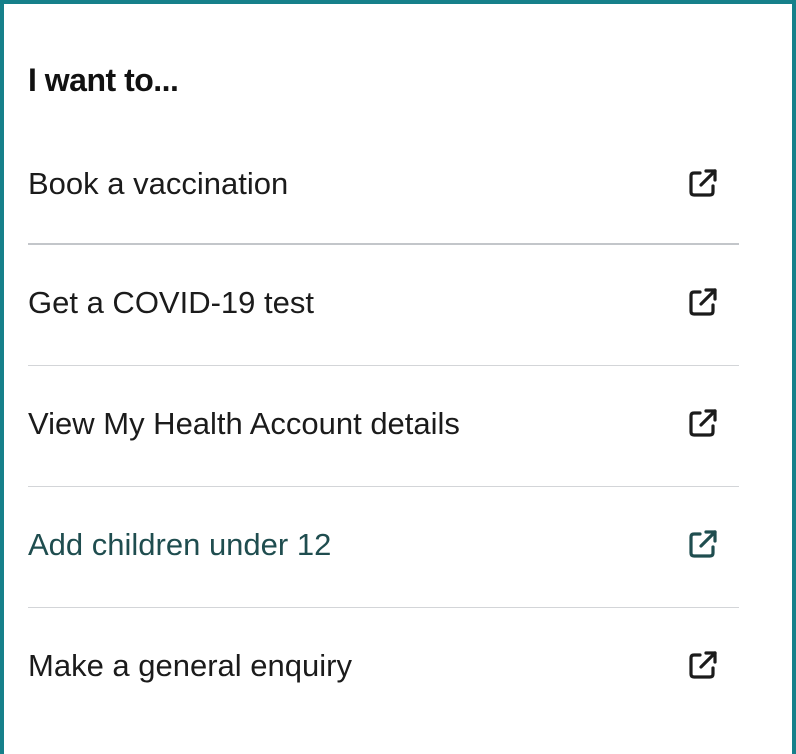 This screenshot has height=754, width=796. What do you see at coordinates (383, 185) in the screenshot?
I see `link-book-vaccination: Book a vaccination` at bounding box center [383, 185].